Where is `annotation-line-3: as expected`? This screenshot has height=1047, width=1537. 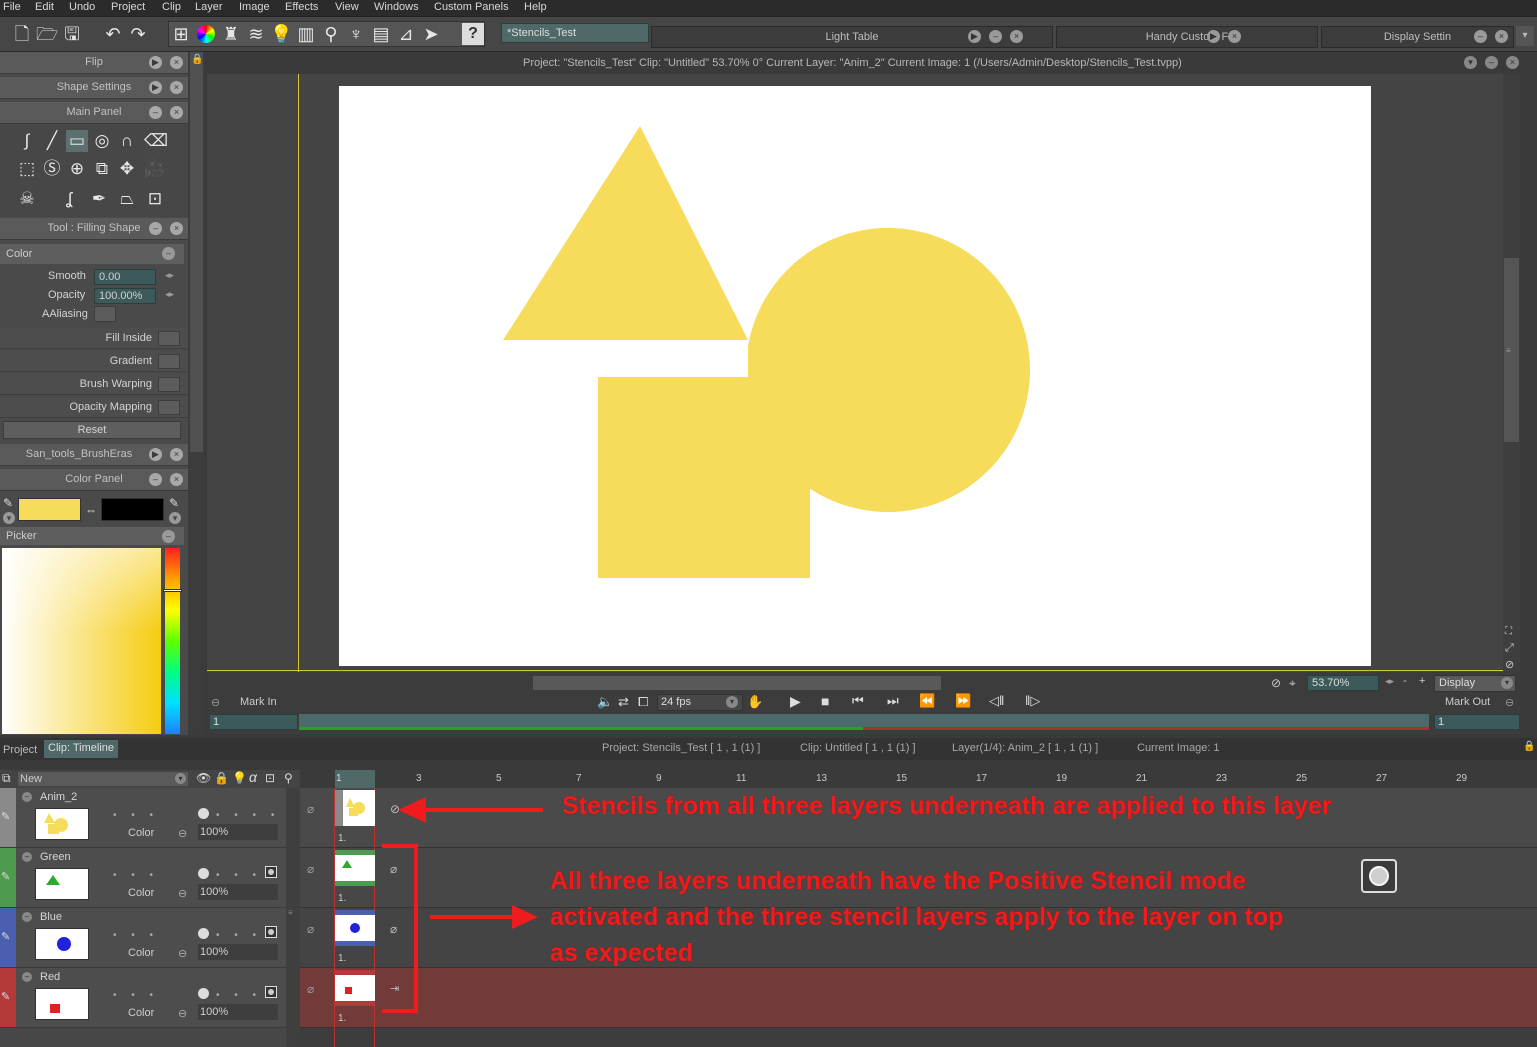 annotation-line-3: as expected is located at coordinates (622, 953).